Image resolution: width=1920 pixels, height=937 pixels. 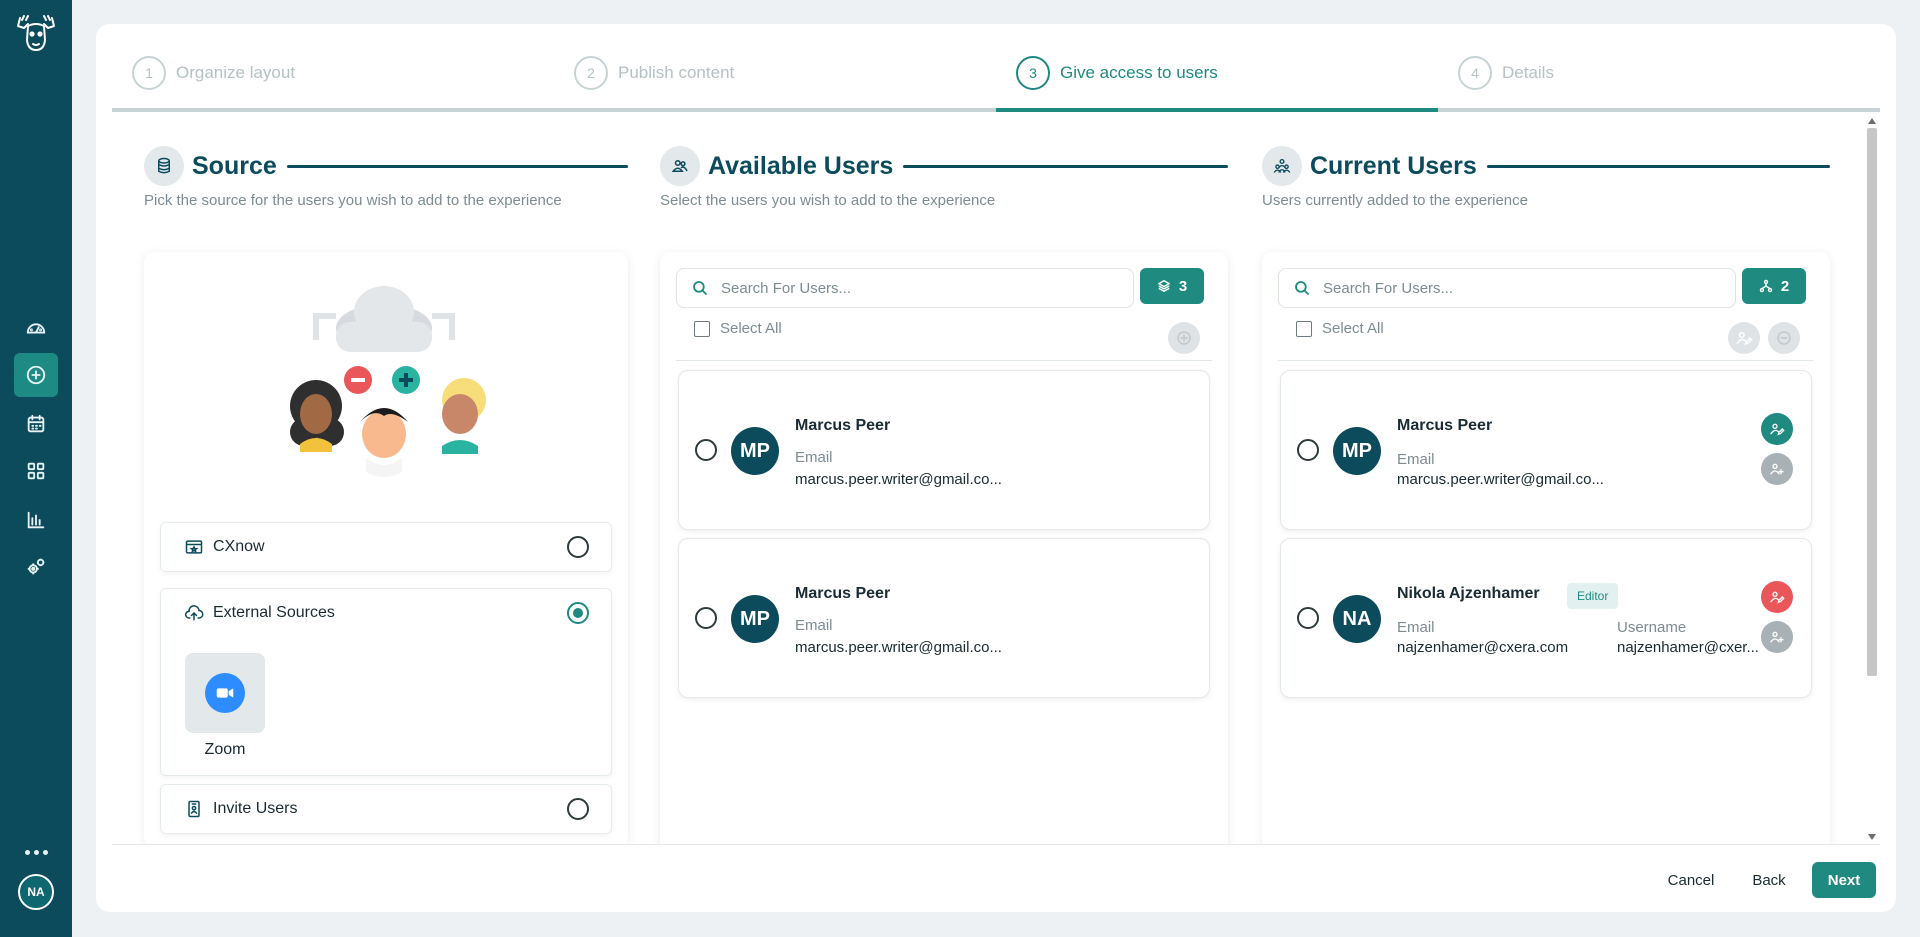 I want to click on step-label: Organize layout, so click(x=236, y=72).